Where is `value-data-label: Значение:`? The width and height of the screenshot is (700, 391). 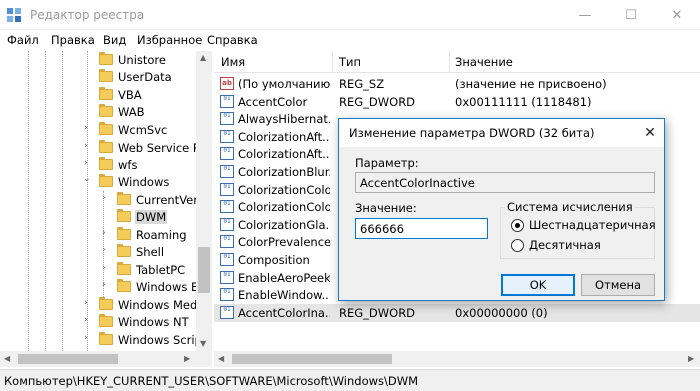
value-data-label: Значение: is located at coordinates (386, 208).